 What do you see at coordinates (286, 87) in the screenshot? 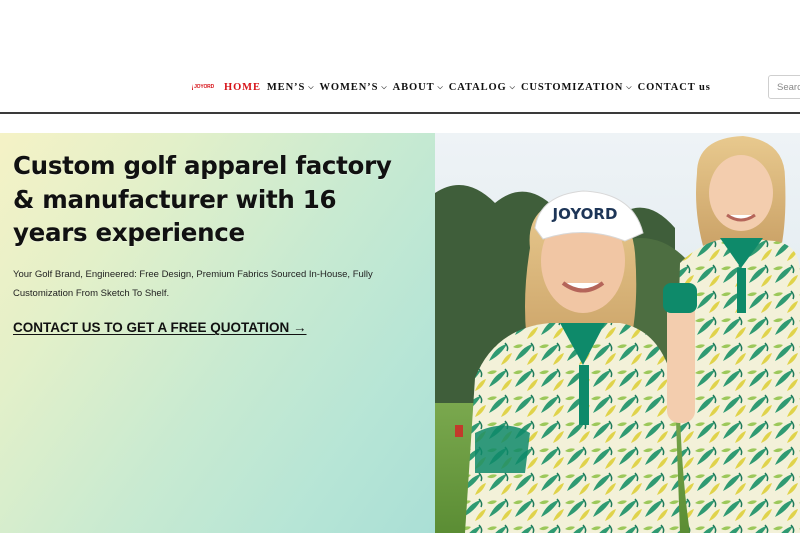
I see `nav-mens-label: MEN’S` at bounding box center [286, 87].